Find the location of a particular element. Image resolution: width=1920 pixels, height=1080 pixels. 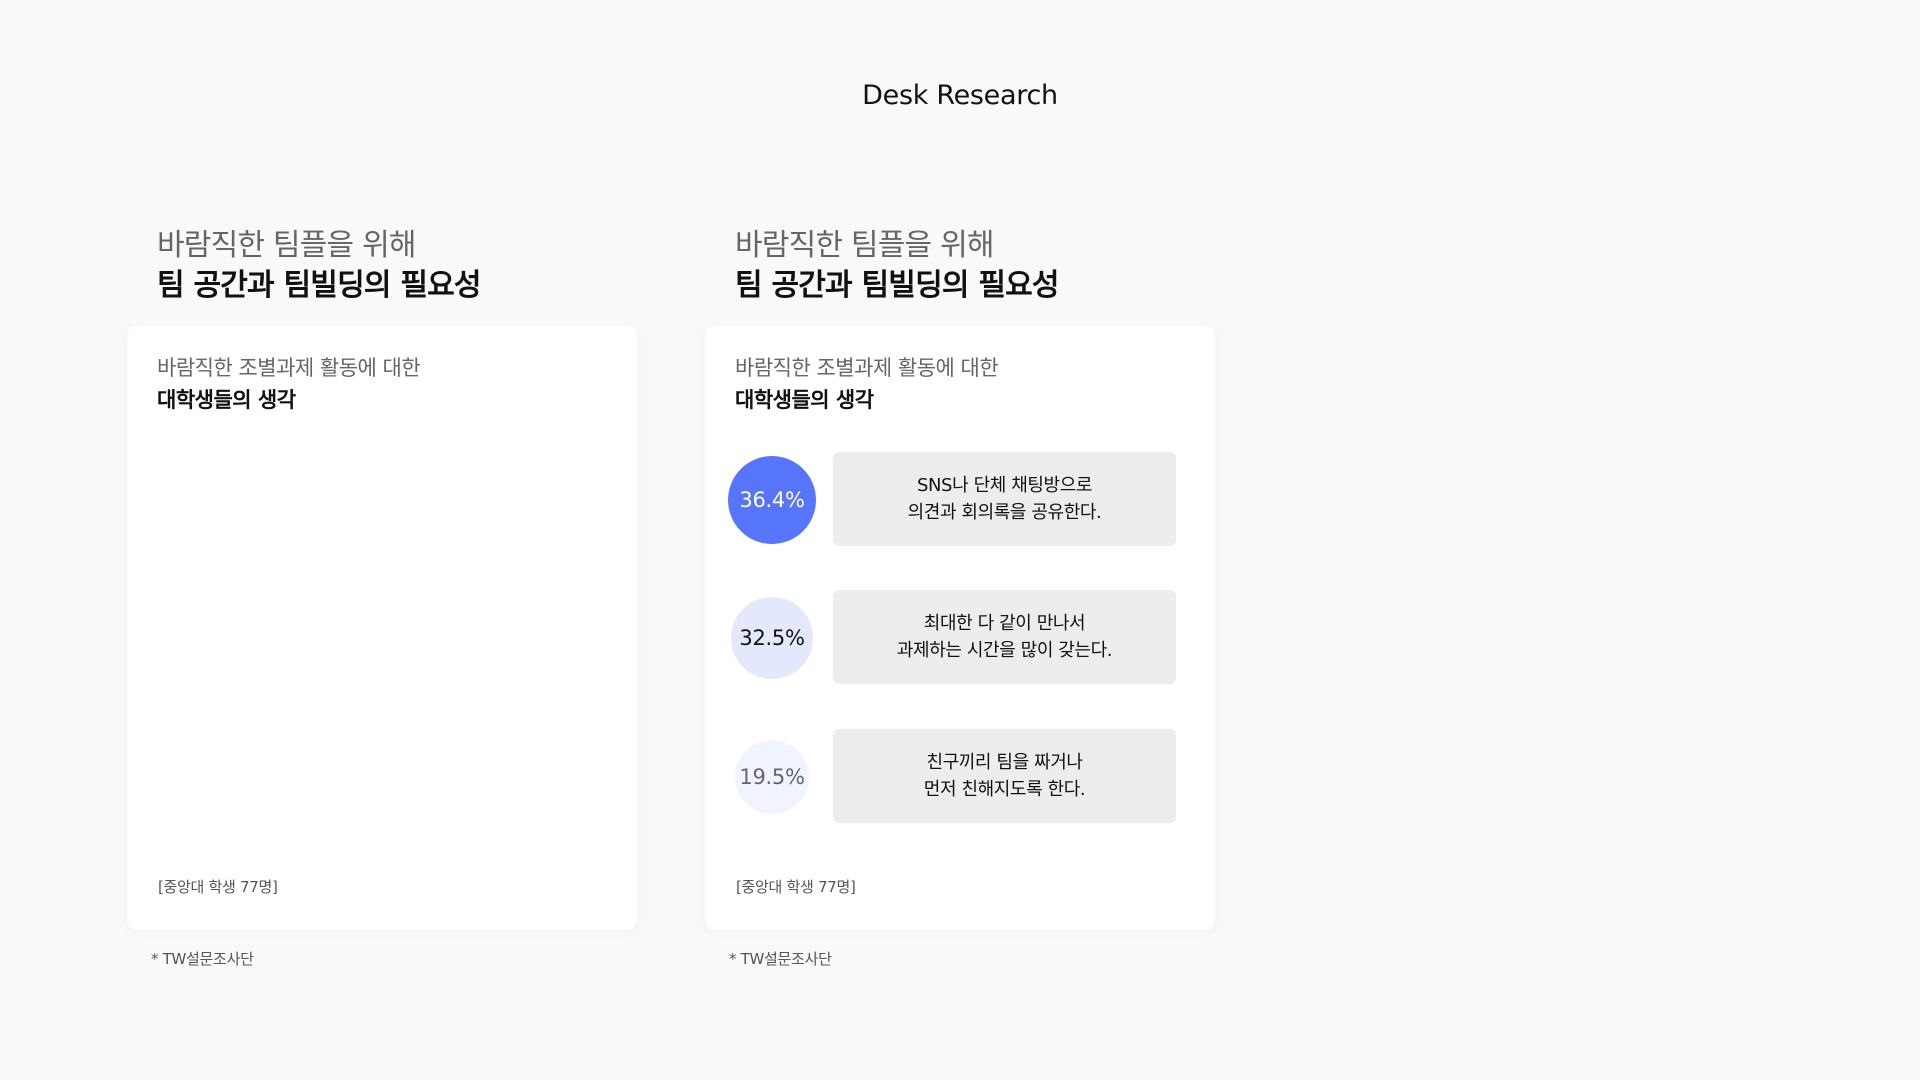

stat-line2: 과제하는 시간을 많이 갖는다. is located at coordinates (1004, 650).